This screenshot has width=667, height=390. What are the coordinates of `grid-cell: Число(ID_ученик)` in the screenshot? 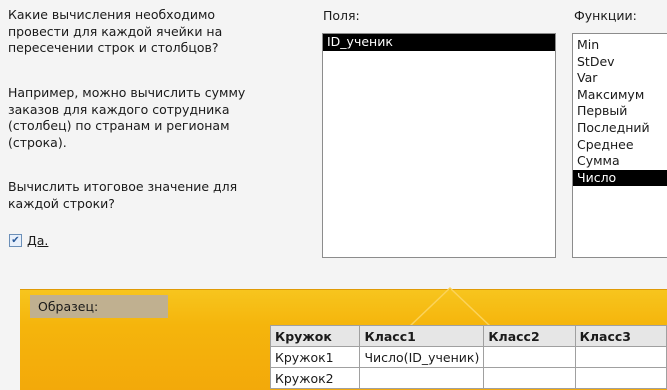 It's located at (422, 357).